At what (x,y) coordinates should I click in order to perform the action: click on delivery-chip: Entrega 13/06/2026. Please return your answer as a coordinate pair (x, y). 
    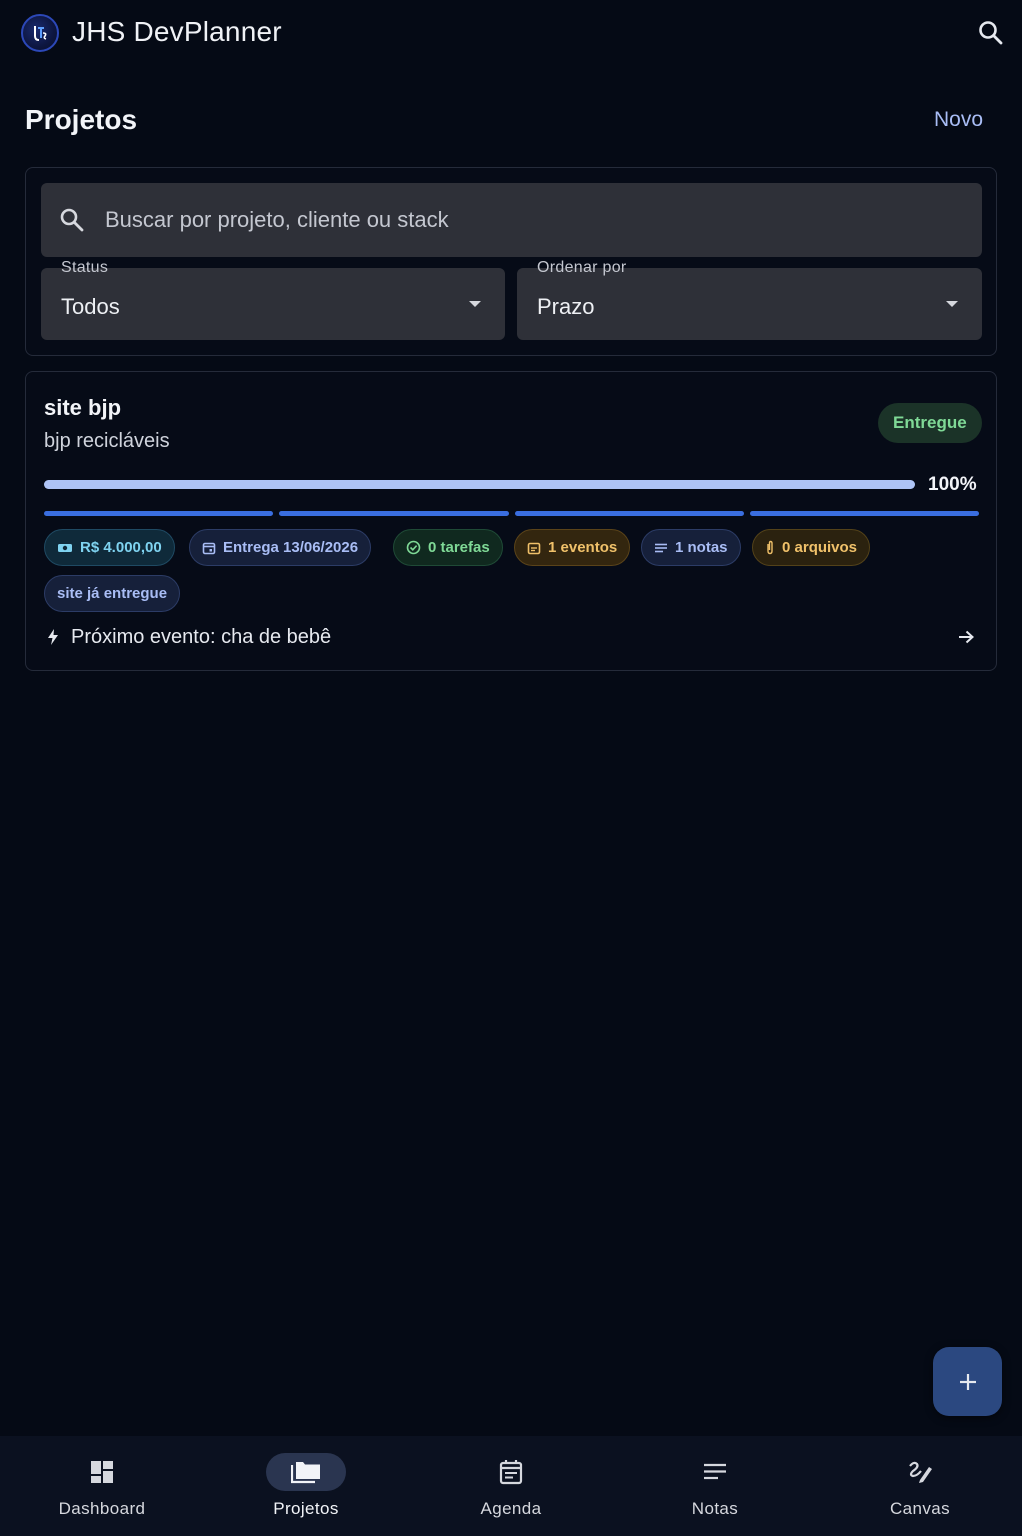
    Looking at the image, I should click on (280, 547).